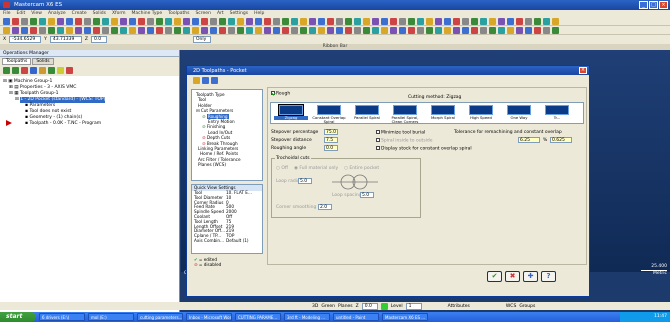  I want to click on menu-item: Help, so click(259, 13).